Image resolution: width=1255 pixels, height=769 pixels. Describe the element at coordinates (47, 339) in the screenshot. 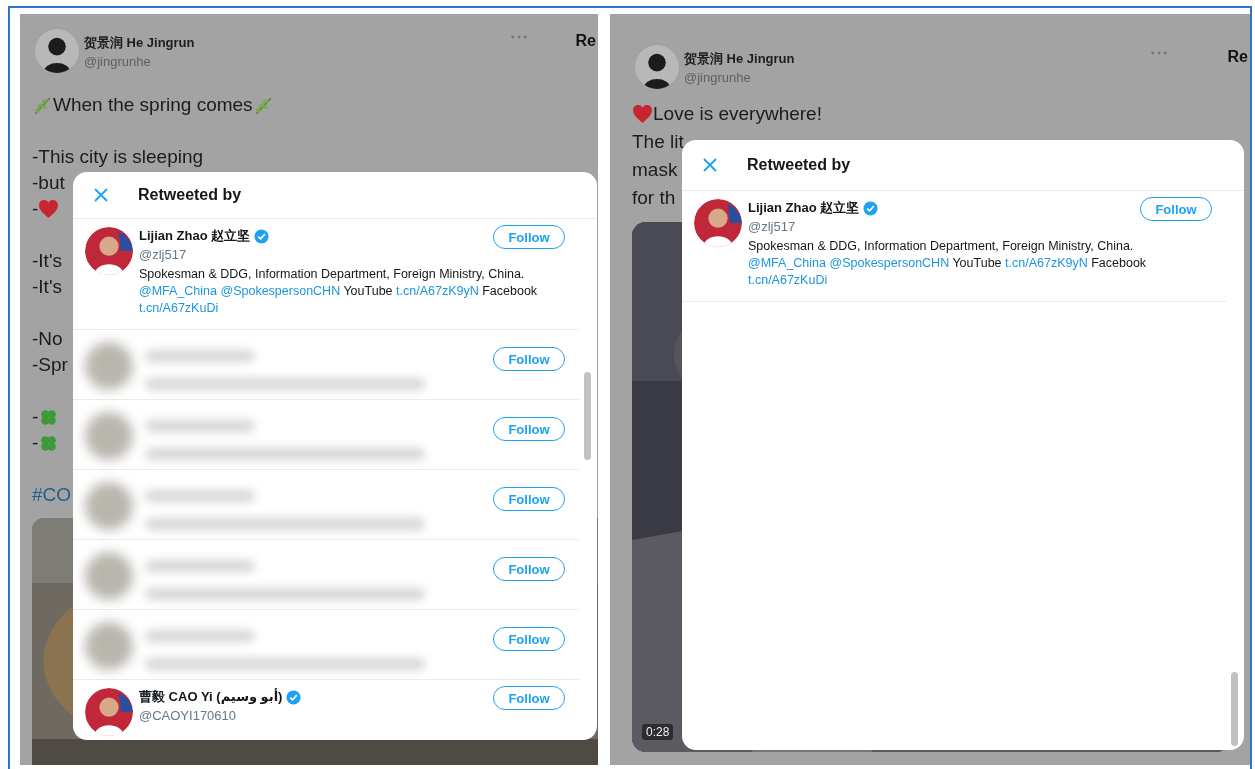

I see `tweet-text: -No` at that location.